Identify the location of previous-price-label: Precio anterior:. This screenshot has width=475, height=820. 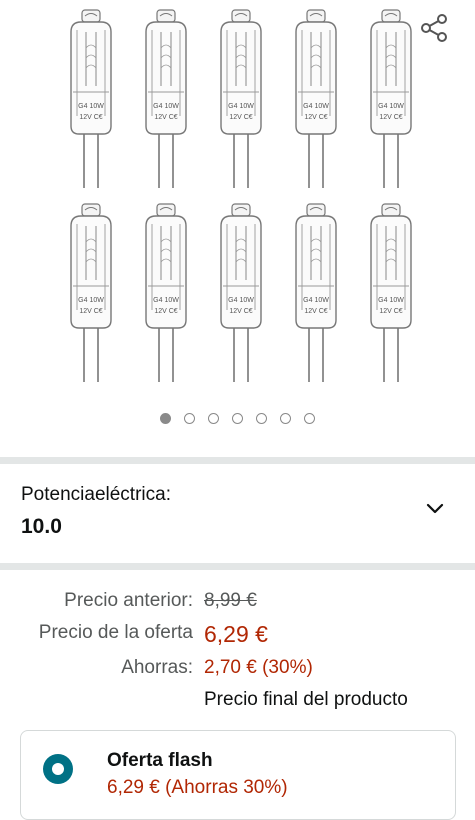
(128, 600).